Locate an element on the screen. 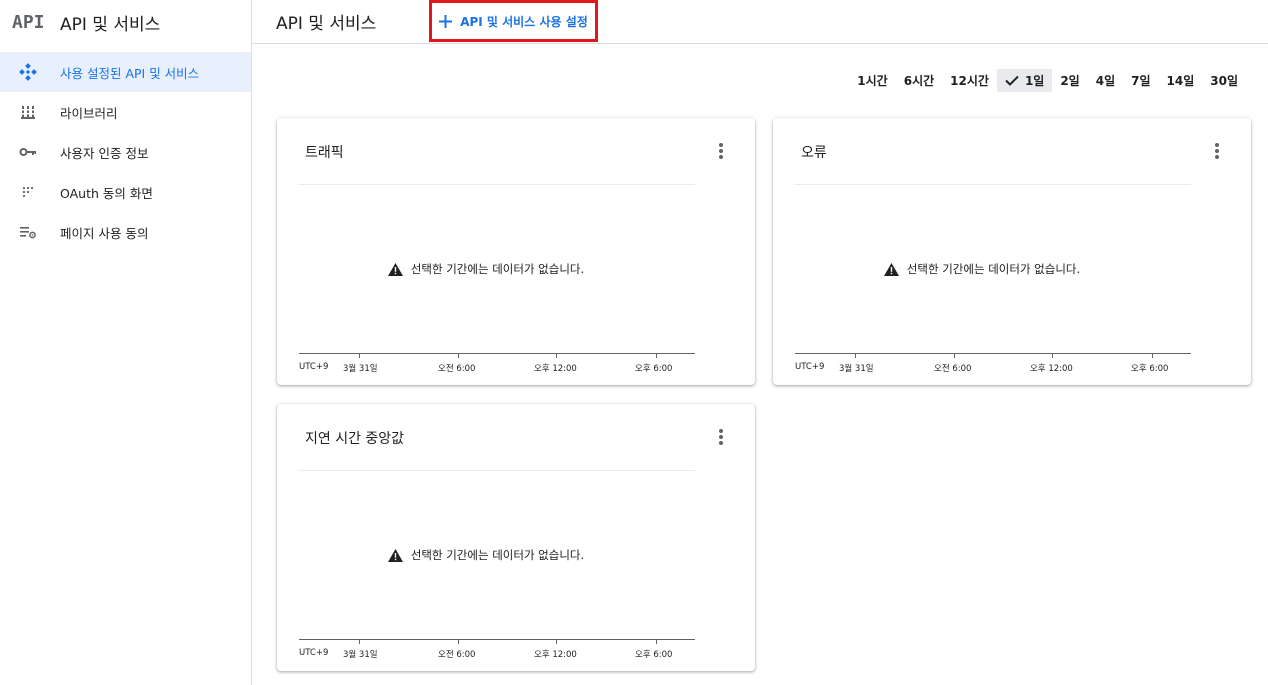 This screenshot has width=1268, height=685. sidebar-item-label: 페이지 사용 동의 is located at coordinates (104, 233).